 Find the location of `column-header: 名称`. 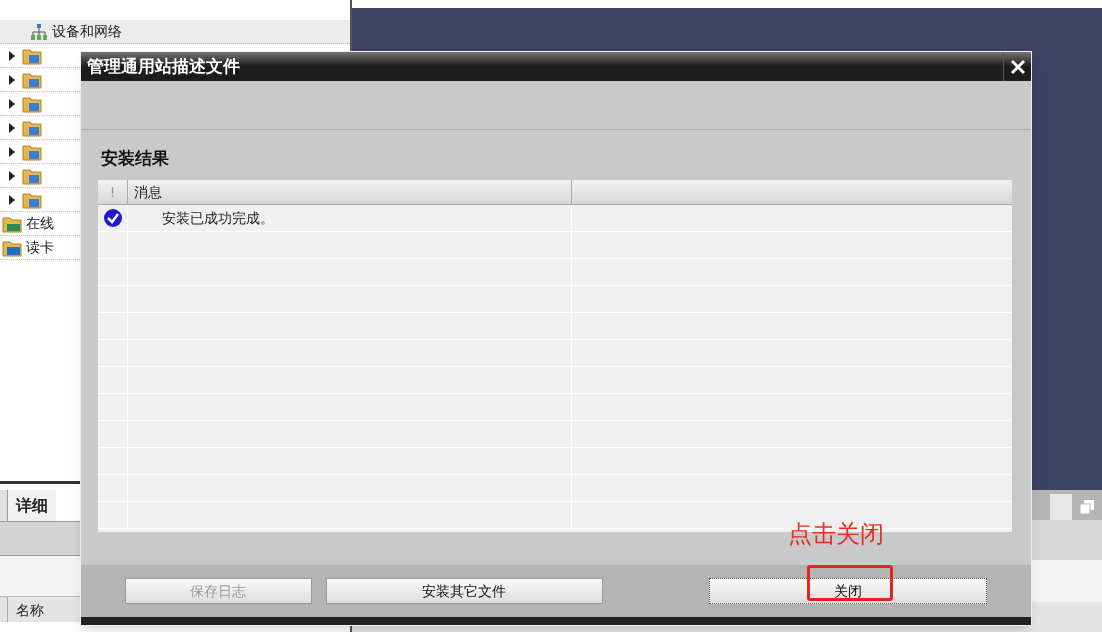

column-header: 名称 is located at coordinates (30, 610).